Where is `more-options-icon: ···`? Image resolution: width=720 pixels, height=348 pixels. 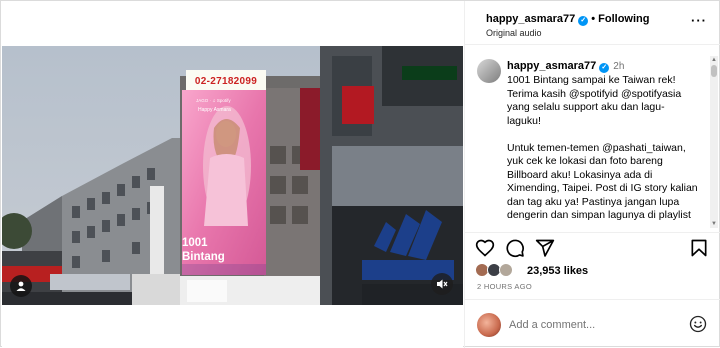
more-options-icon: ··· is located at coordinates (699, 20).